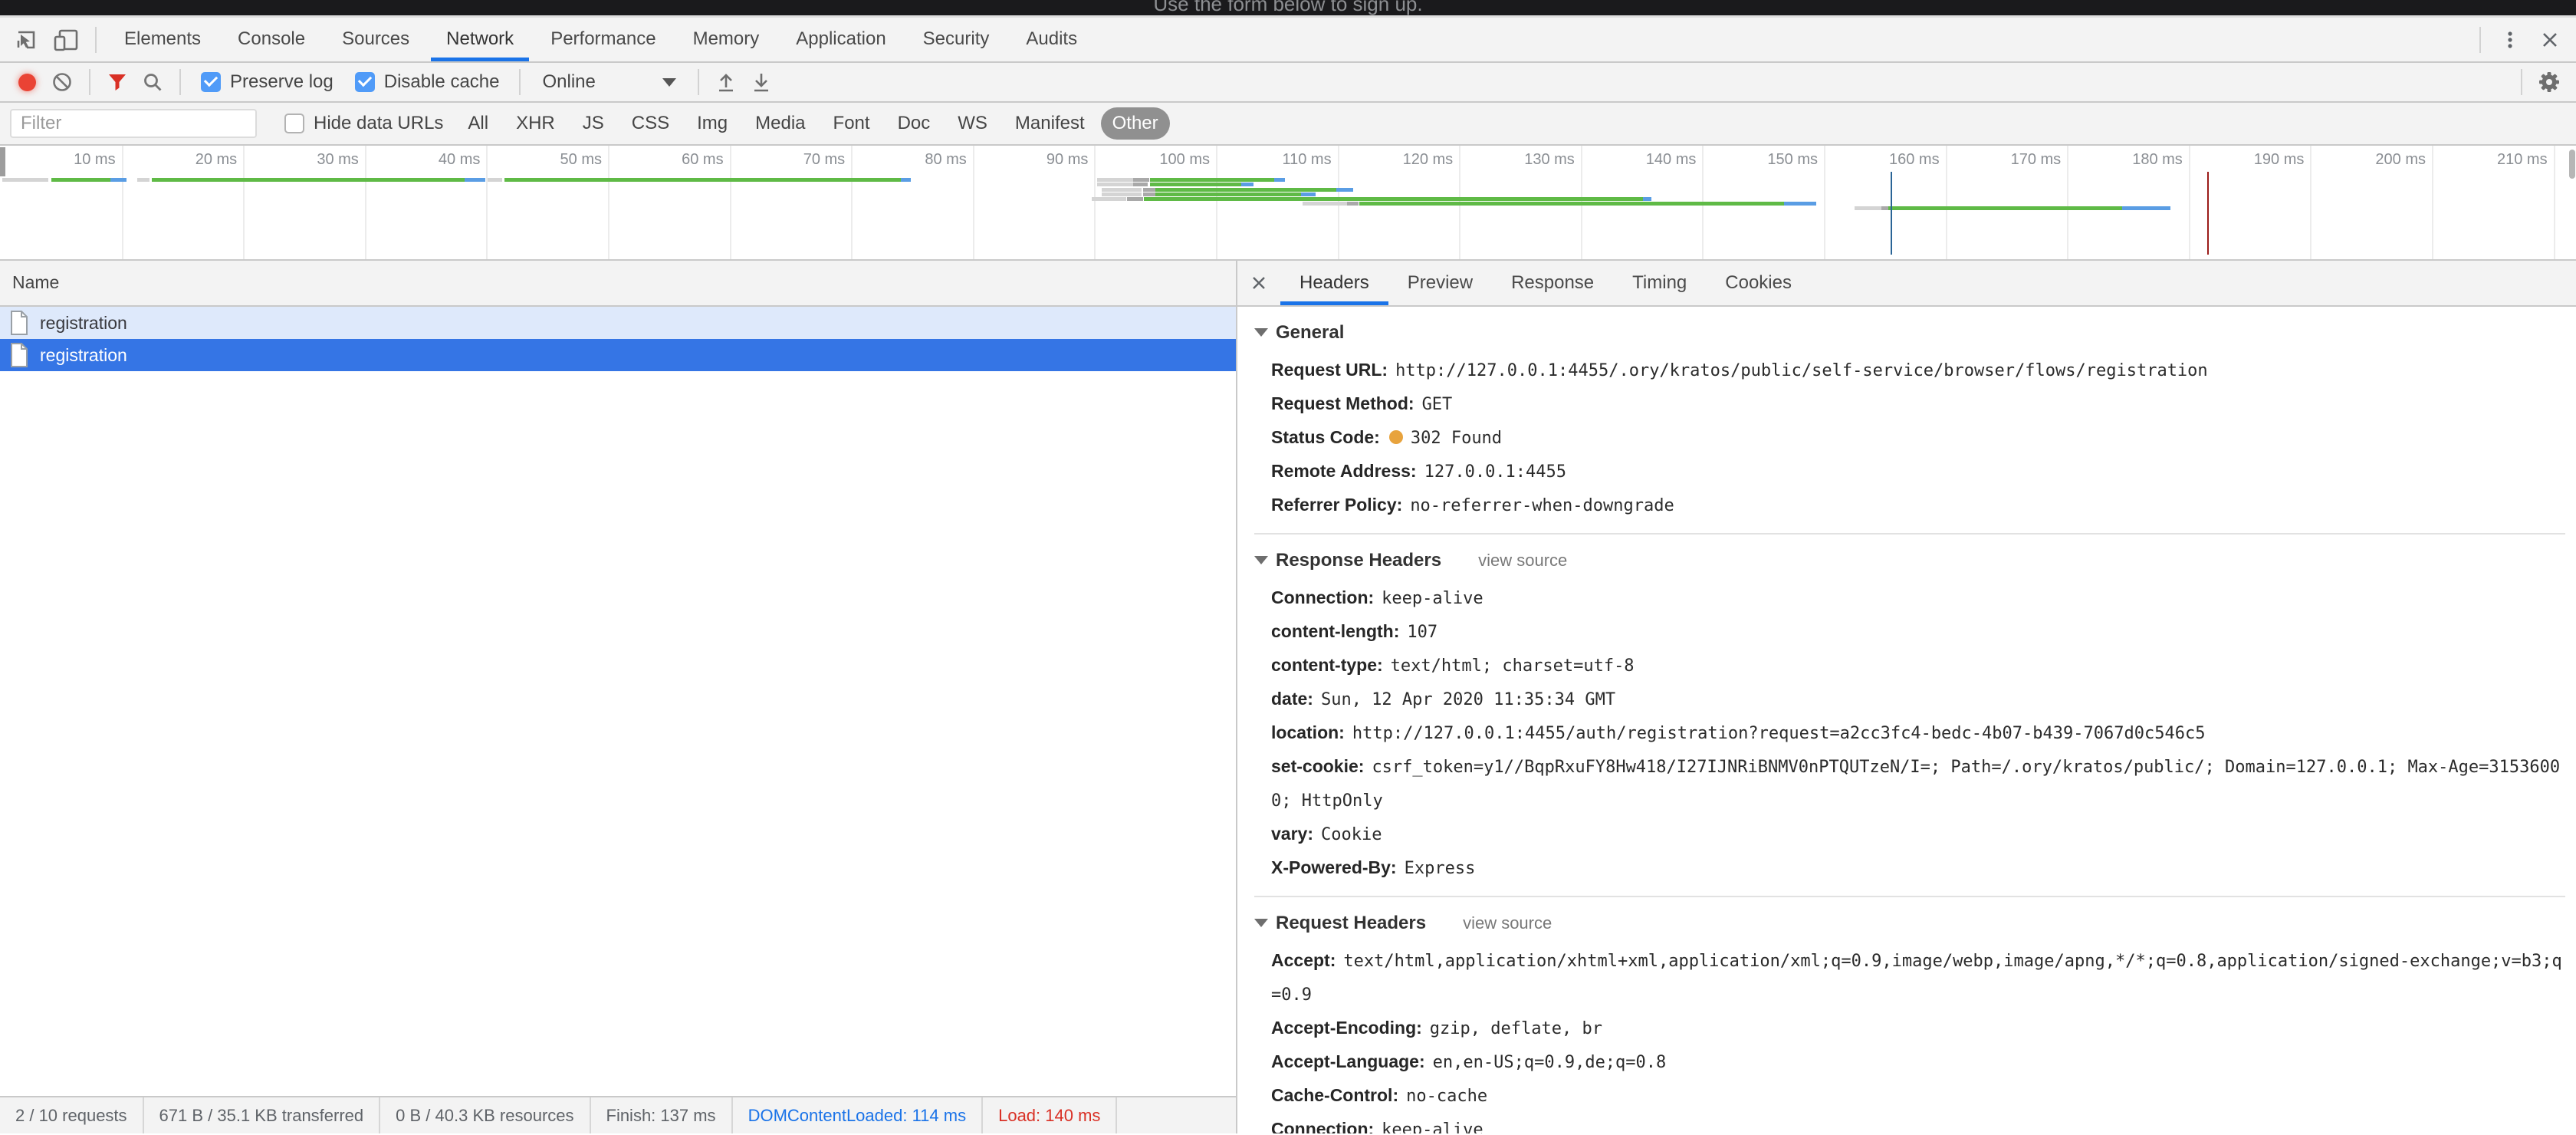 Image resolution: width=2576 pixels, height=1135 pixels. What do you see at coordinates (481, 39) in the screenshot?
I see `tab-network: Network` at bounding box center [481, 39].